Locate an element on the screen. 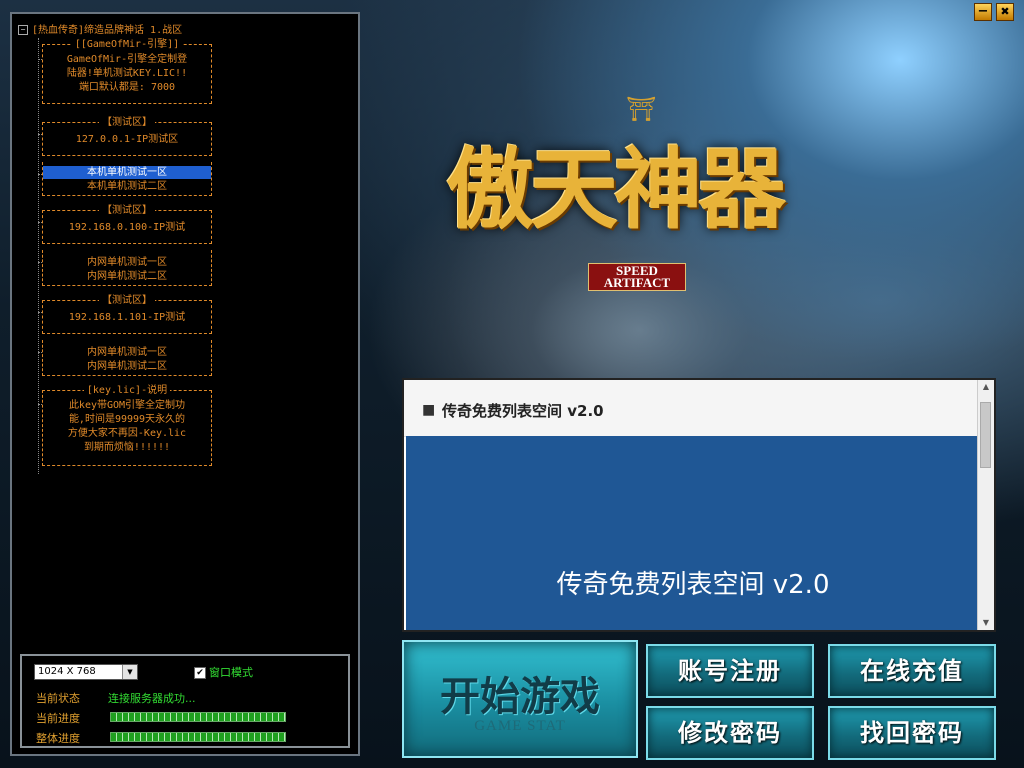 The height and width of the screenshot is (768, 1024). scroll-down-icon: ▼ is located at coordinates (986, 623).